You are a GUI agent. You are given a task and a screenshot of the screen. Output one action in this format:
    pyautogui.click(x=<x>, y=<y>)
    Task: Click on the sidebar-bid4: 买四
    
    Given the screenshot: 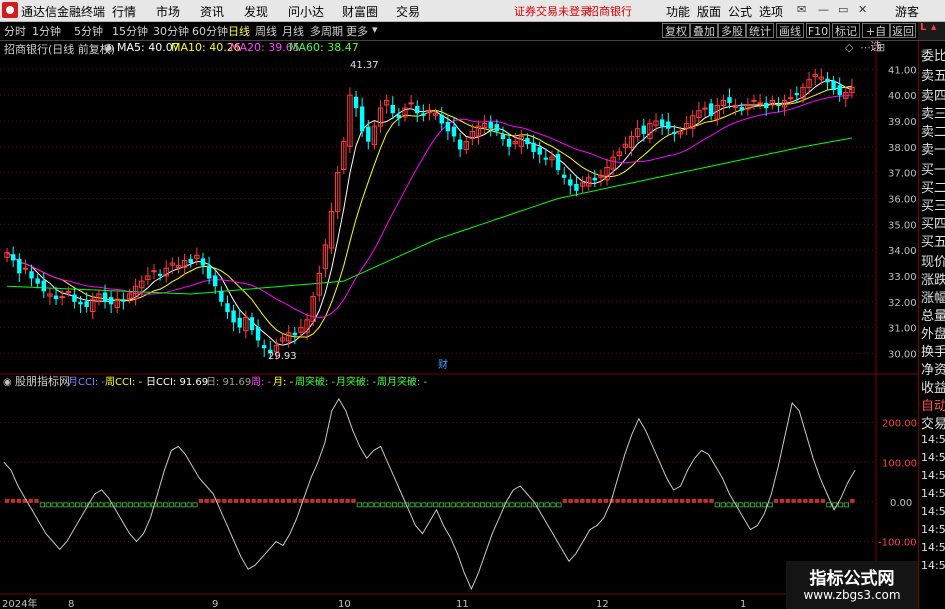 What is the action you would take?
    pyautogui.click(x=933, y=222)
    